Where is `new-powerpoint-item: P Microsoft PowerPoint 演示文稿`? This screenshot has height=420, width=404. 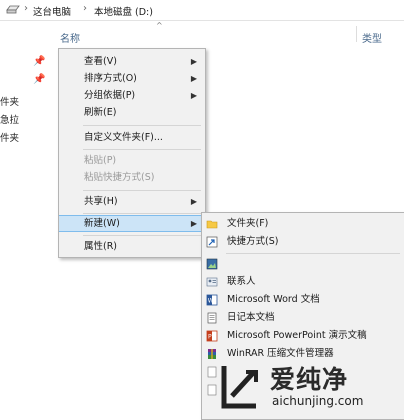 new-powerpoint-item: P Microsoft PowerPoint 演示文稿 is located at coordinates (303, 336).